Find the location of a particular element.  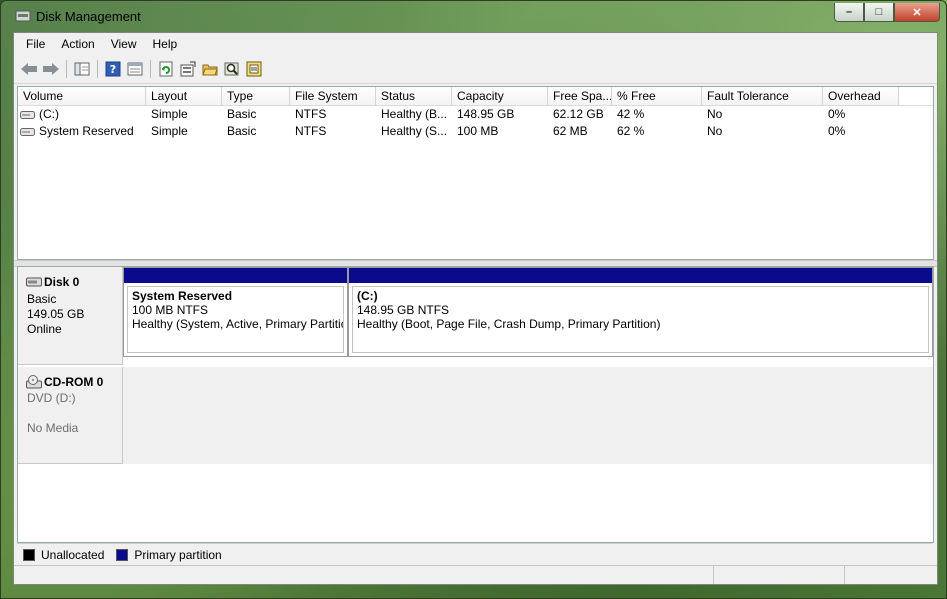

rescan-icon is located at coordinates (188, 69).